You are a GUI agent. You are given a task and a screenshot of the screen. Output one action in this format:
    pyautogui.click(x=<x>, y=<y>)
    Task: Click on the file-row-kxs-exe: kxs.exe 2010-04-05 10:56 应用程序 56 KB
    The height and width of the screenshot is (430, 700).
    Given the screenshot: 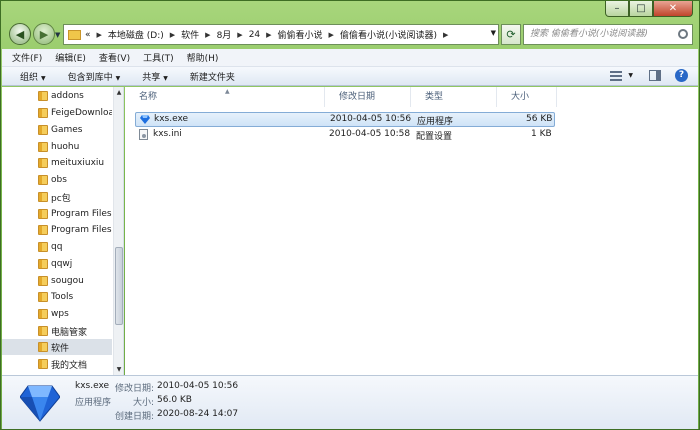 What is the action you would take?
    pyautogui.click(x=345, y=119)
    